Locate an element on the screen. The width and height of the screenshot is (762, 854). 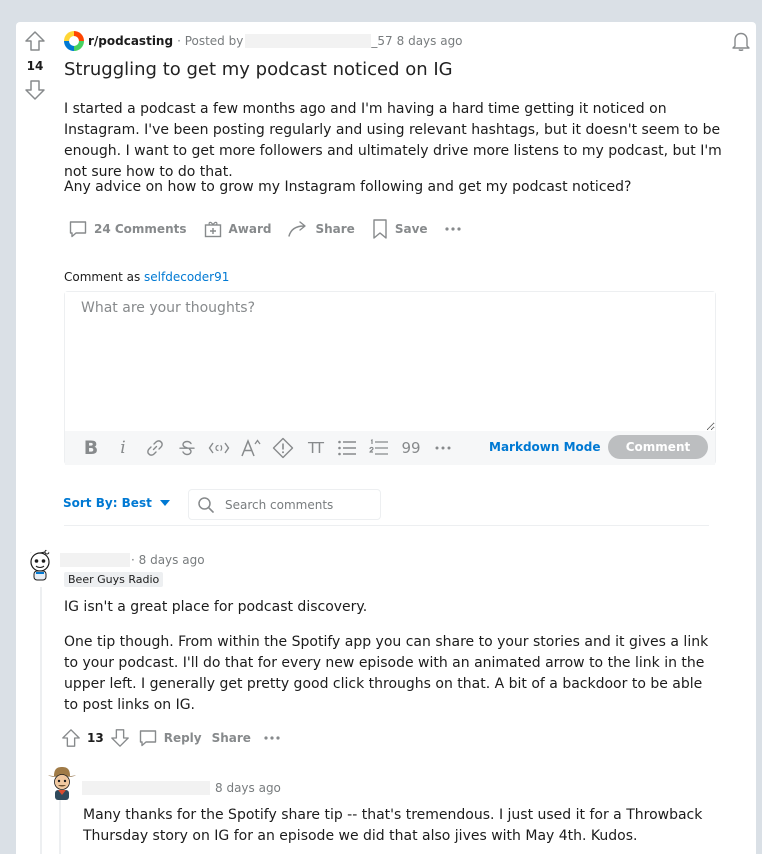
numbered-list-icon is located at coordinates (379, 448).